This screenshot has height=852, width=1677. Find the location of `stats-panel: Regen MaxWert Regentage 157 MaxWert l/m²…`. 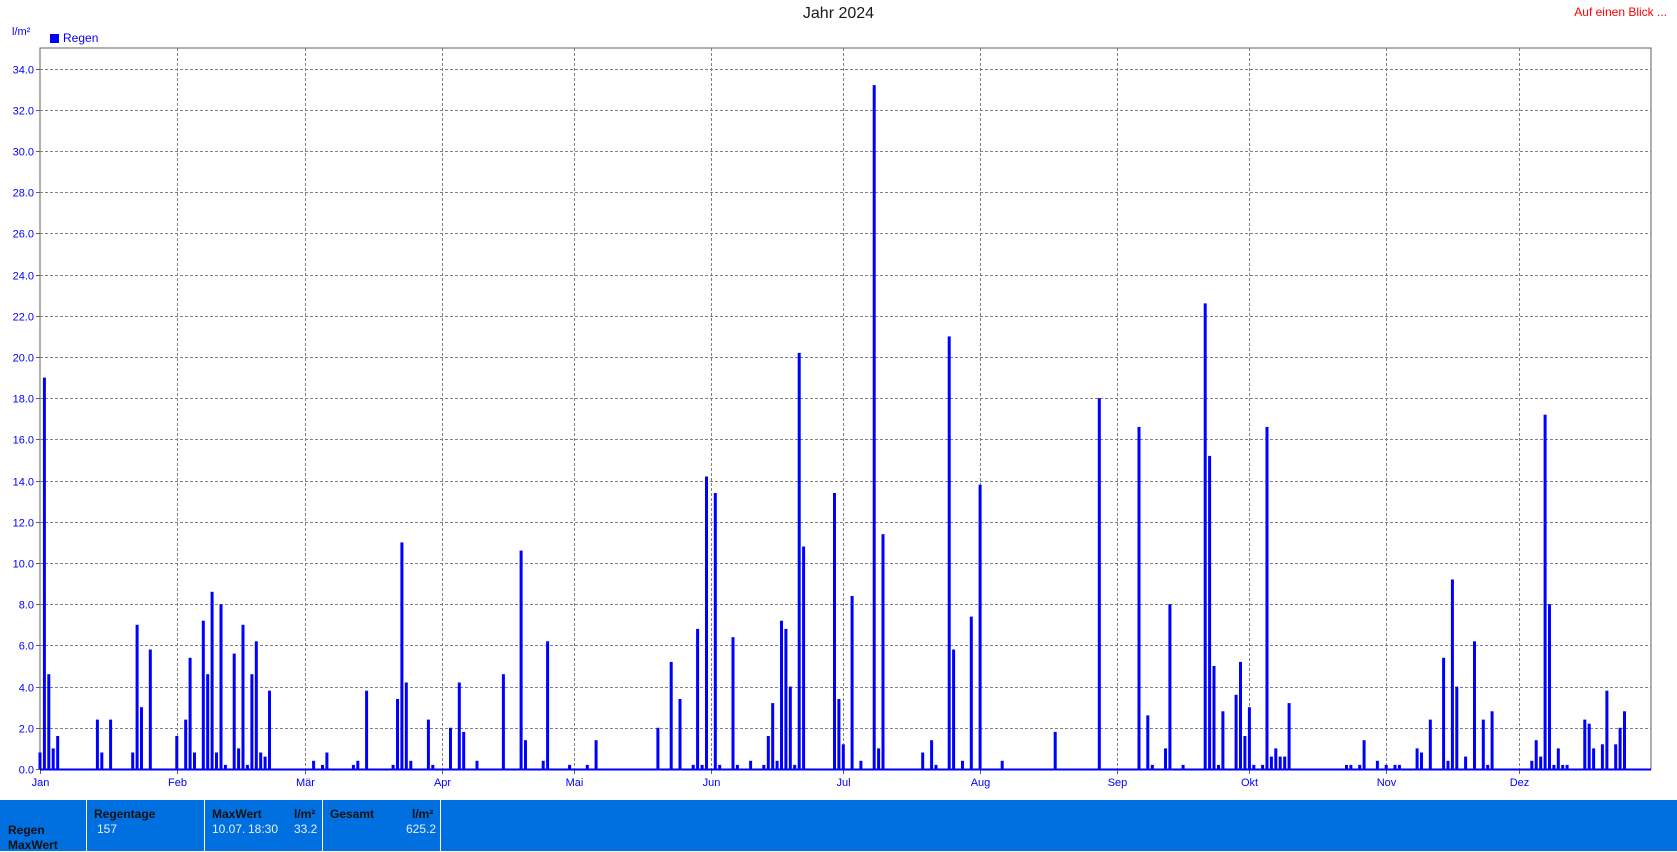

stats-panel: Regen MaxWert Regentage 157 MaxWert l/m²… is located at coordinates (838, 826).